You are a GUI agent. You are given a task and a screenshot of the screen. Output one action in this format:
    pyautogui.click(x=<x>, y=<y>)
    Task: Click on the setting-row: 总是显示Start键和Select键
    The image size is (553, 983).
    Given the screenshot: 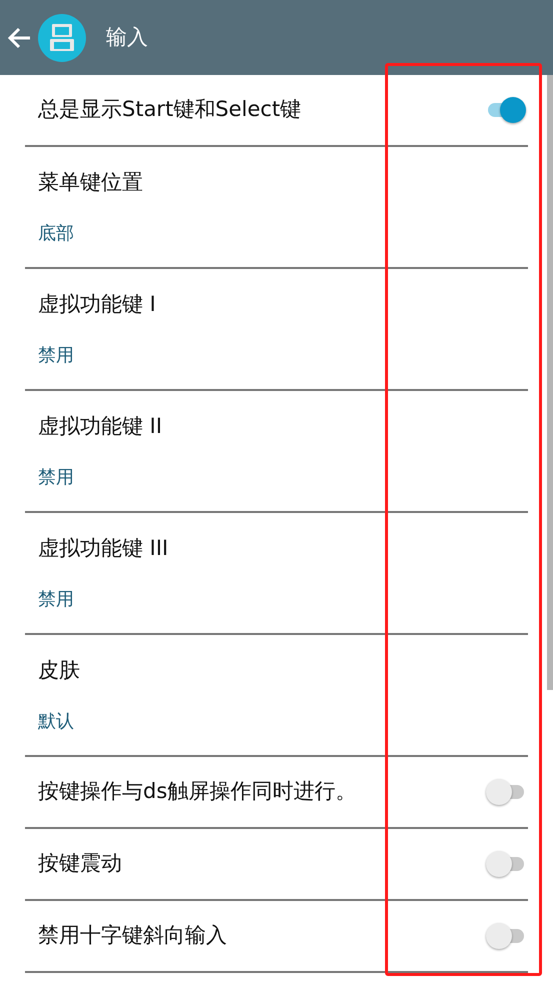 What is the action you would take?
    pyautogui.click(x=276, y=111)
    